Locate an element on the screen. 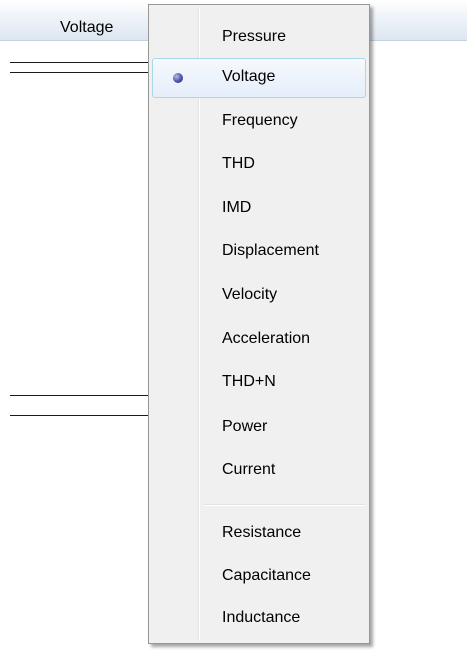  menu-item-displacement: Displacement is located at coordinates (259, 252).